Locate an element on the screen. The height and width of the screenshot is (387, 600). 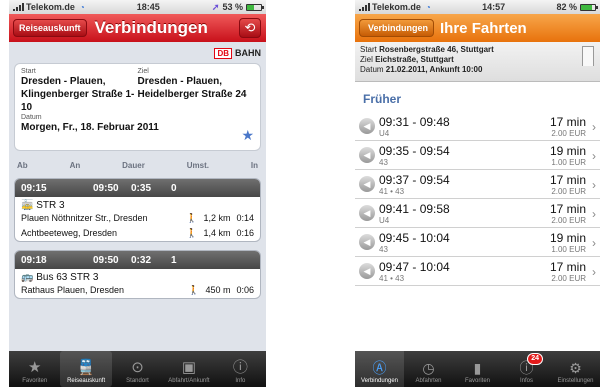
conn-umst: 0 is located at coordinates (174, 188).